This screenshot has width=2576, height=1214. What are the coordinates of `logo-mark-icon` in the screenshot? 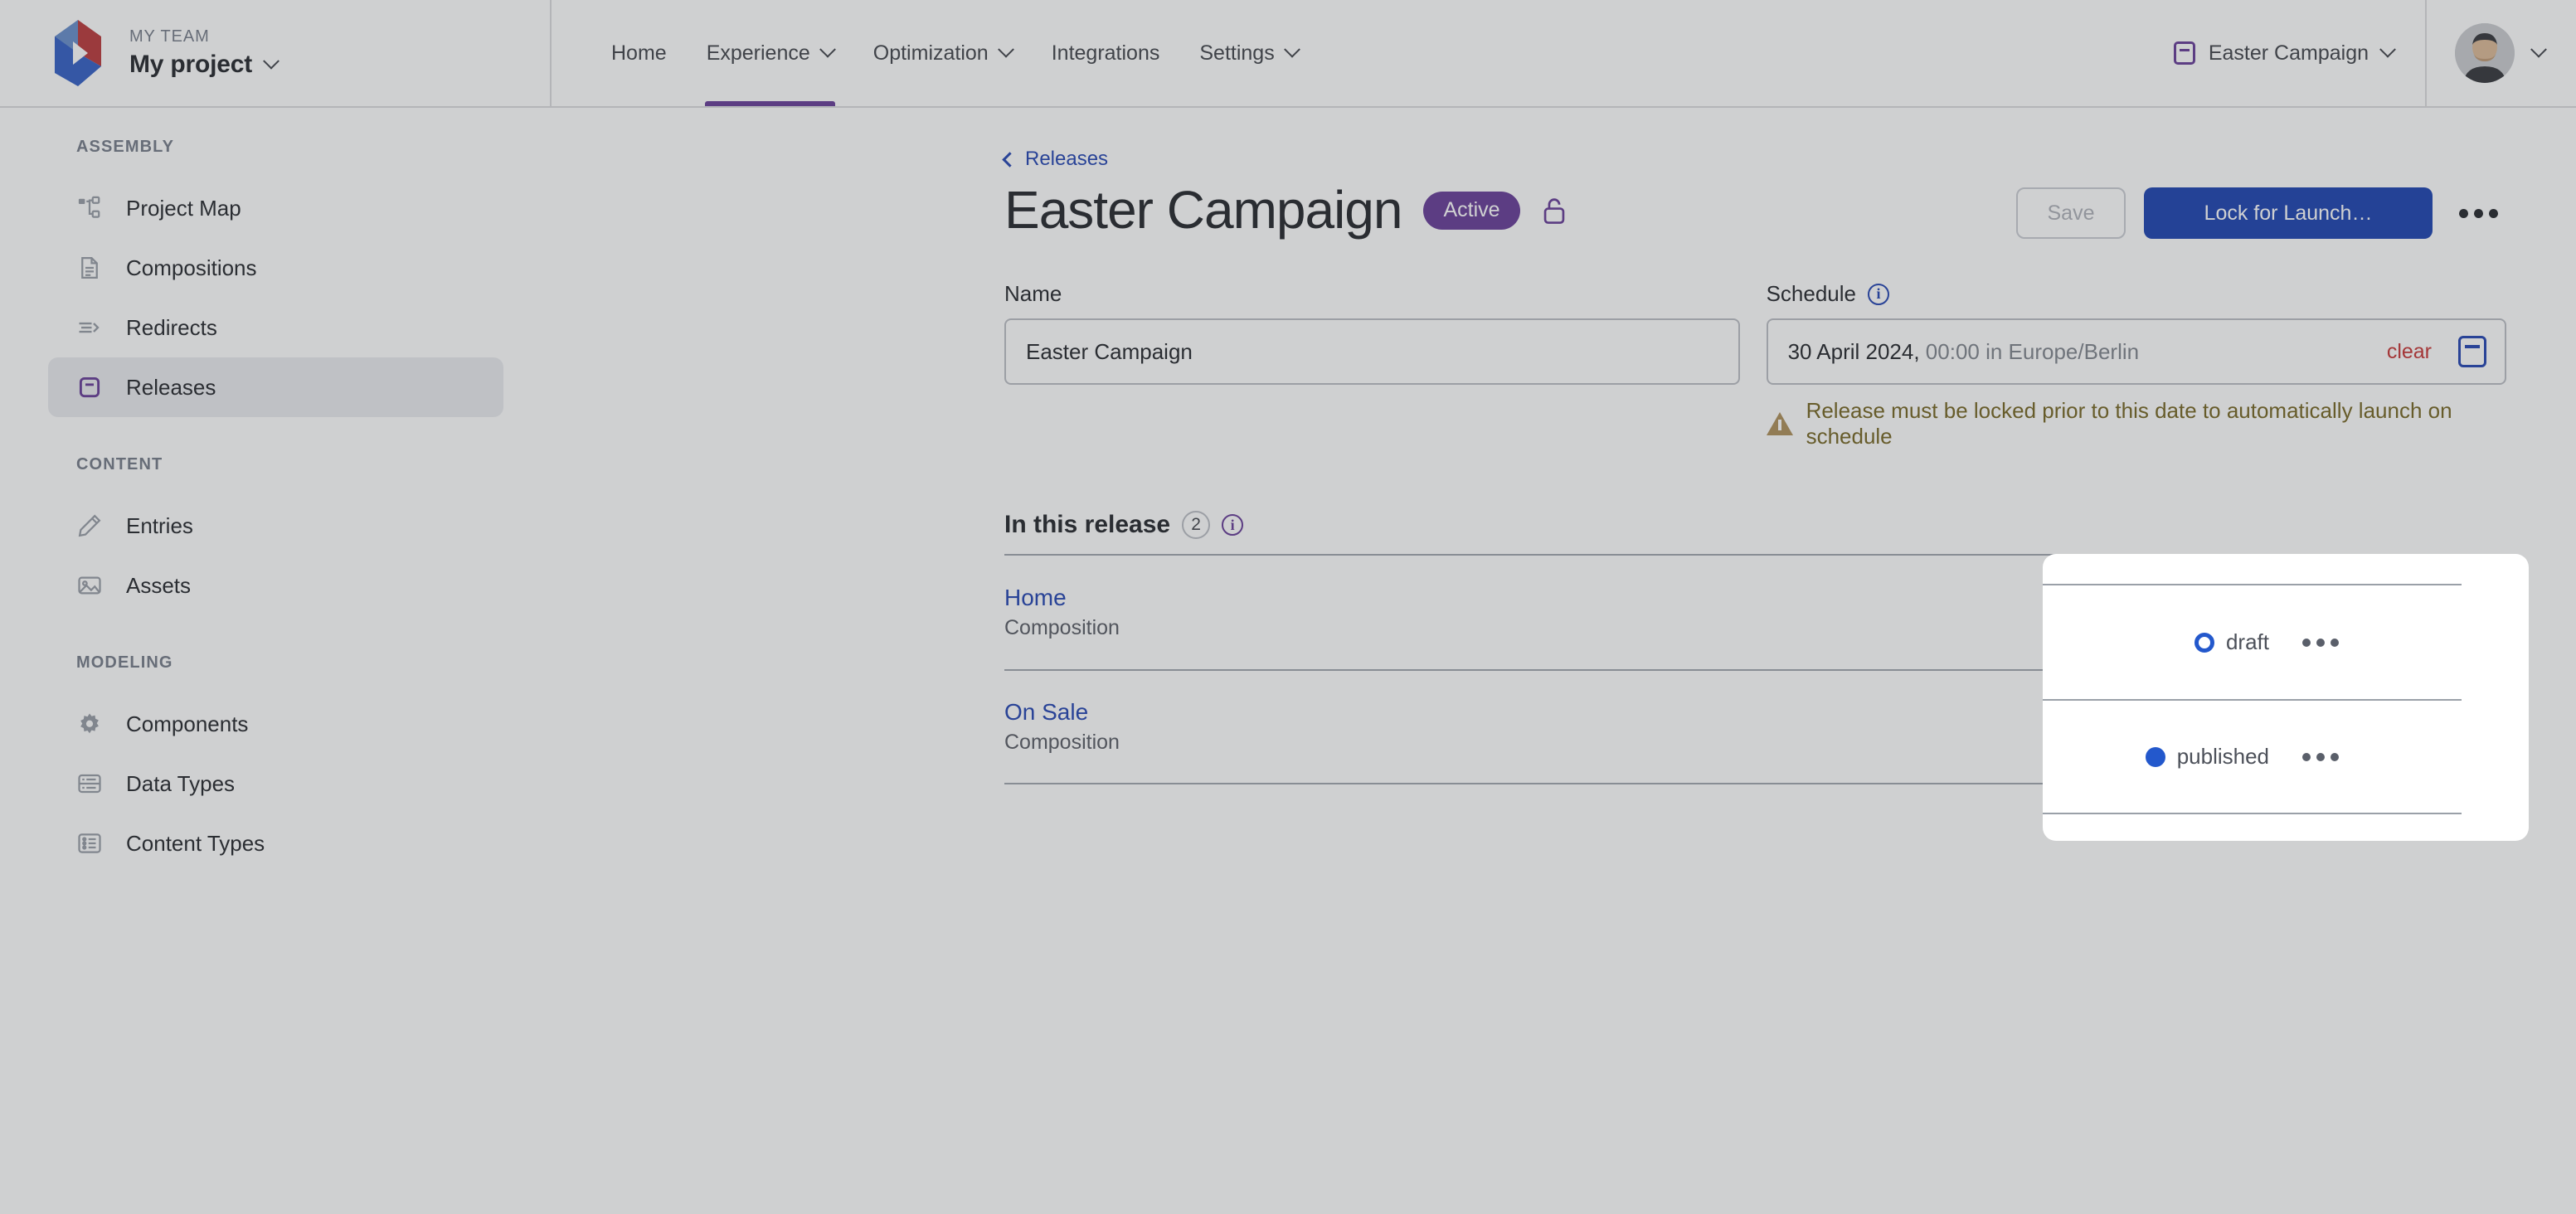 It's located at (78, 53).